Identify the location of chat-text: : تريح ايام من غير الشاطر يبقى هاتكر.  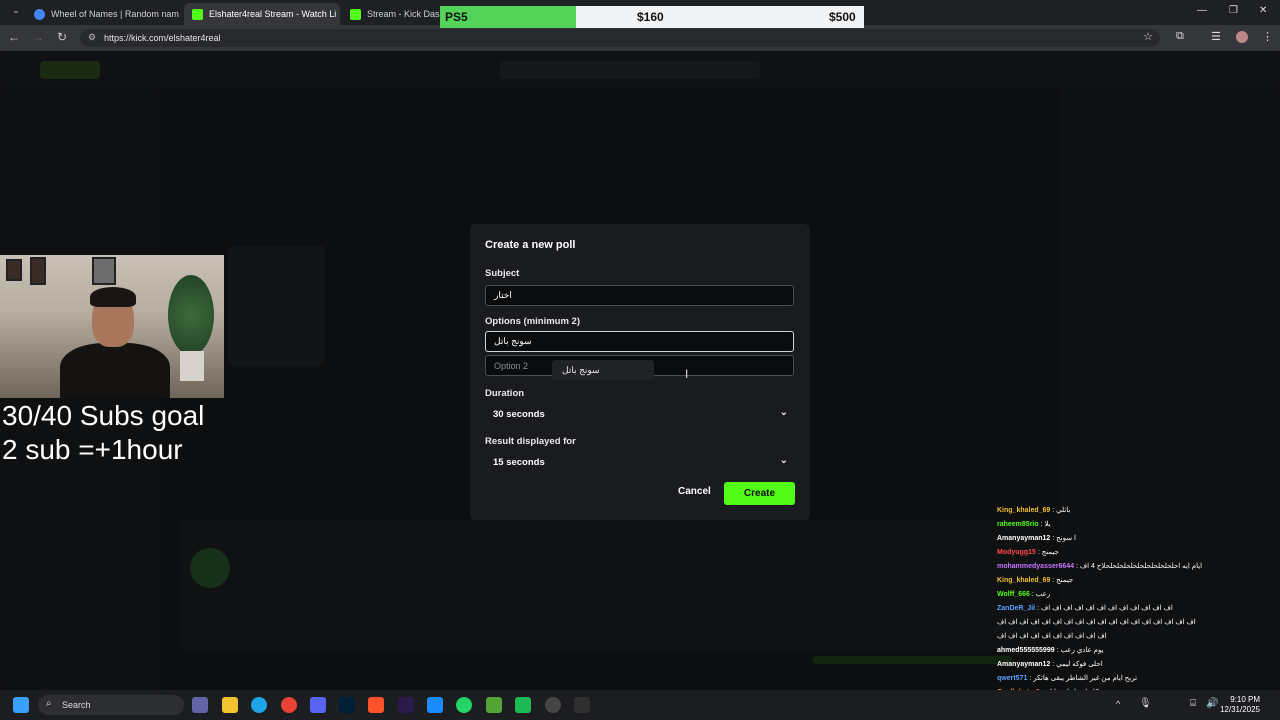
(1083, 678).